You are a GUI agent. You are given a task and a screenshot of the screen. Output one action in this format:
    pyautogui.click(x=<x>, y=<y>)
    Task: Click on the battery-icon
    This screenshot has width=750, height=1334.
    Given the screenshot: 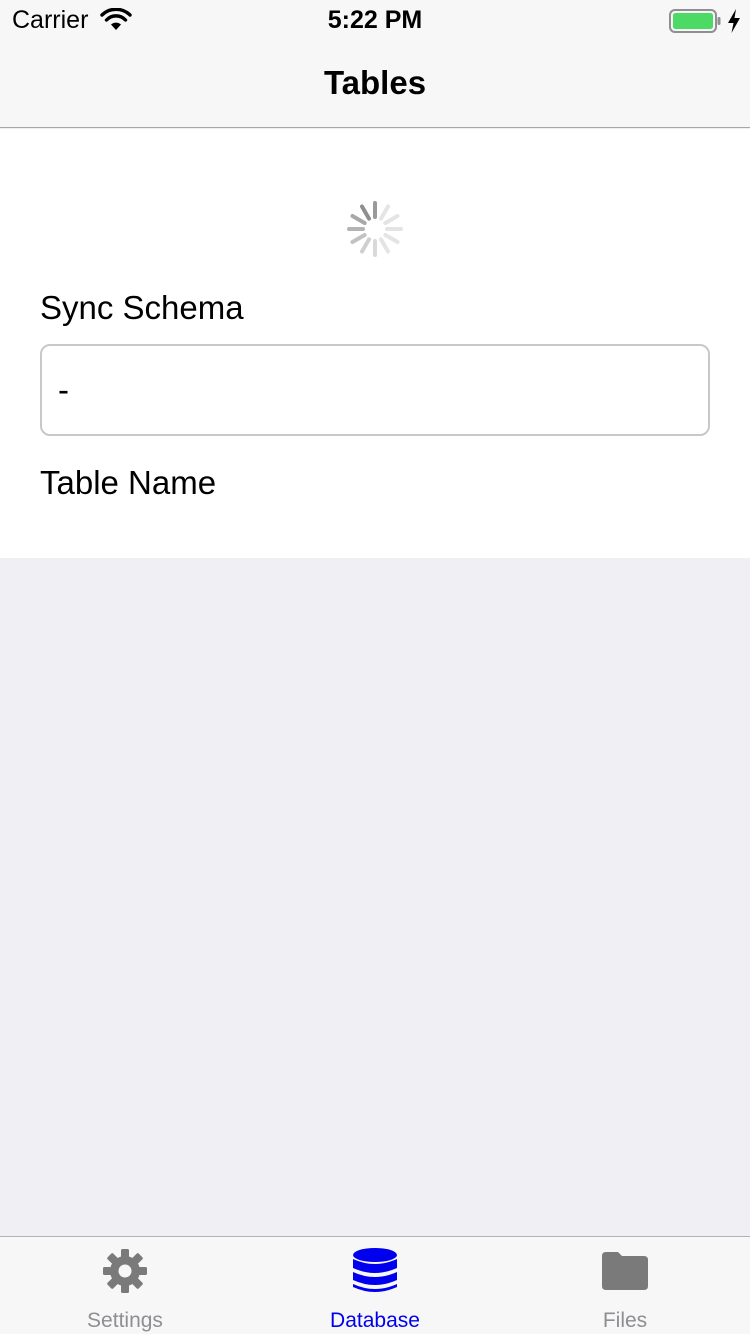 What is the action you would take?
    pyautogui.click(x=695, y=21)
    